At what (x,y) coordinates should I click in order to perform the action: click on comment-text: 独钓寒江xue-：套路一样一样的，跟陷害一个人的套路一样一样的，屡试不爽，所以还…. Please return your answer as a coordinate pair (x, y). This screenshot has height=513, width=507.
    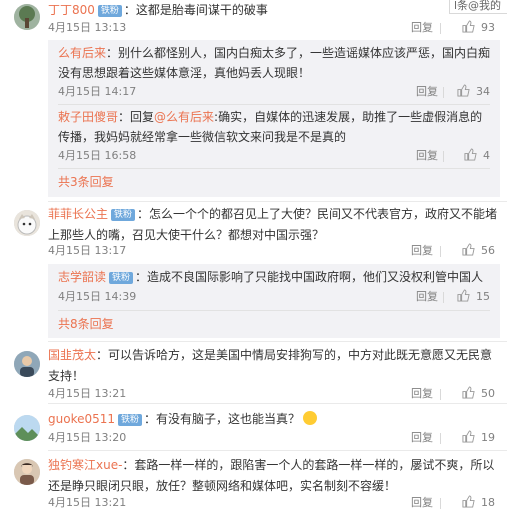
    Looking at the image, I should click on (274, 476).